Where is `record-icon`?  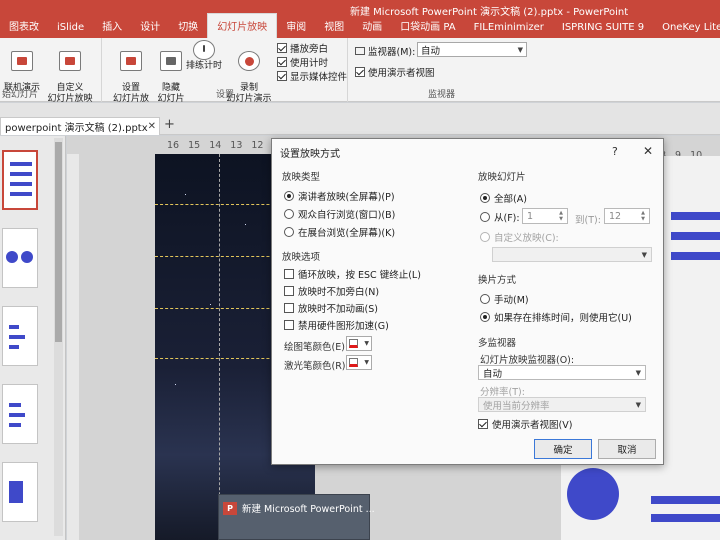
record-icon is located at coordinates (249, 61).